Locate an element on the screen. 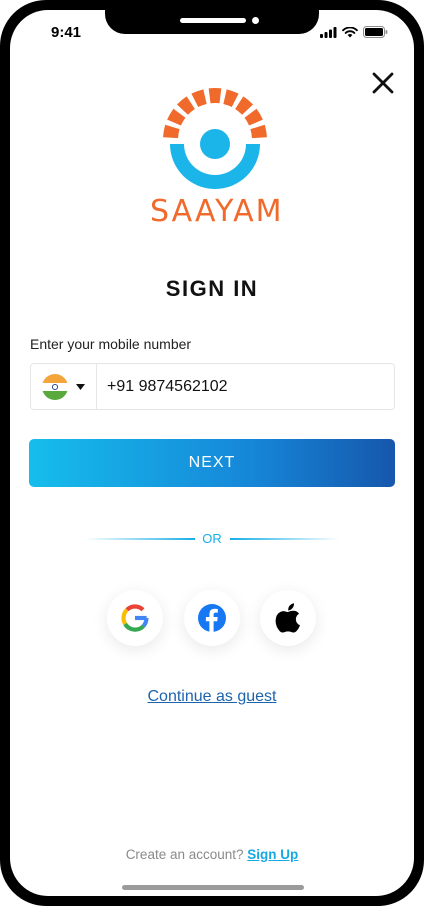  or-label: OR is located at coordinates (212, 538).